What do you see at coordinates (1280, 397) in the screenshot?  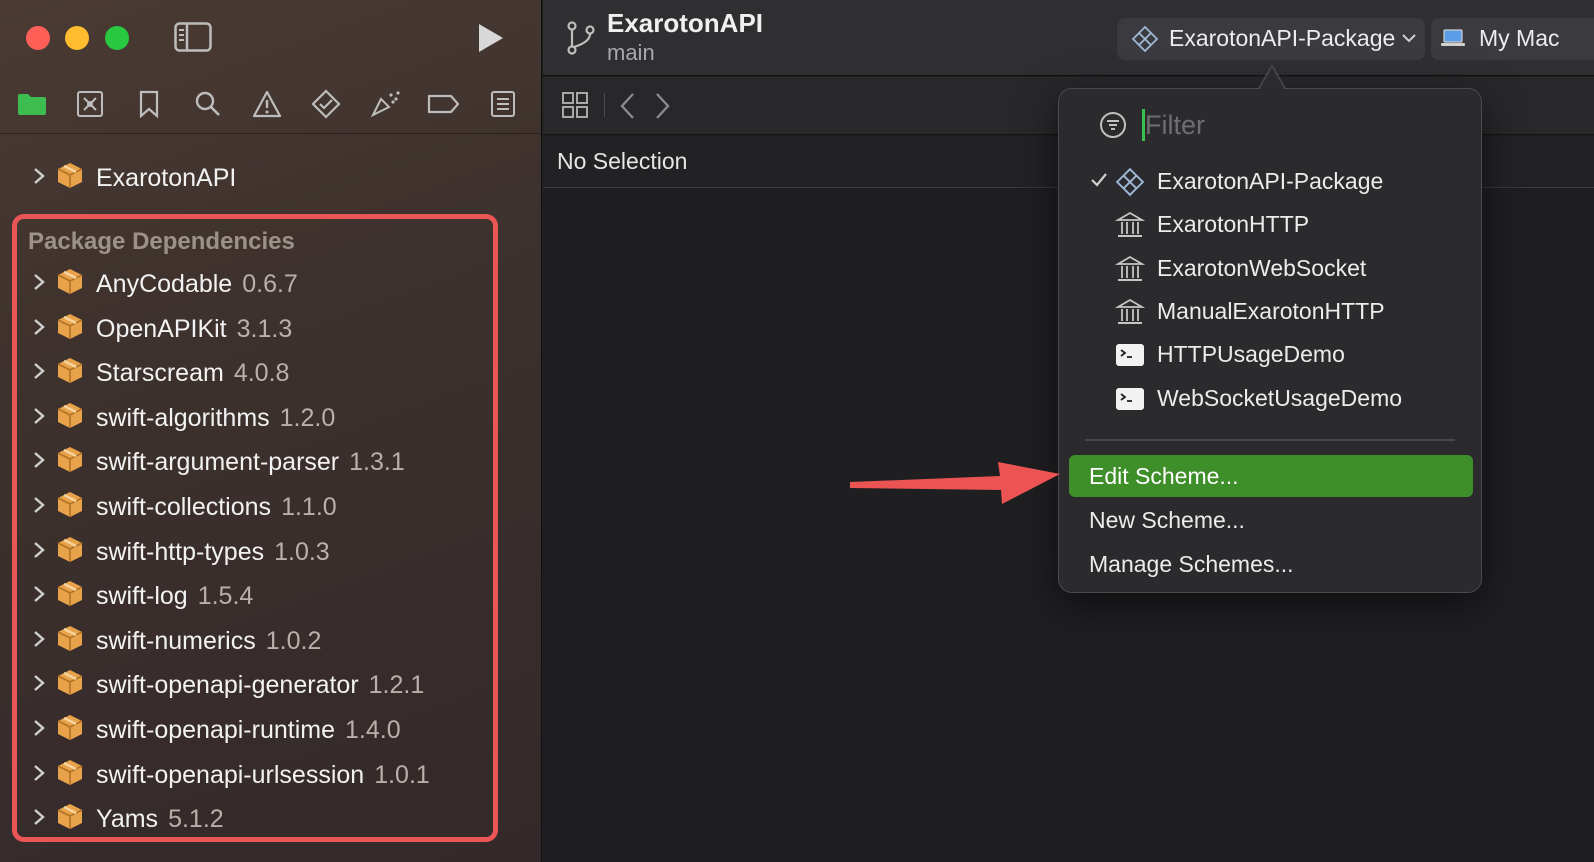 I see `scheme-label: WebSocketUsageDemo` at bounding box center [1280, 397].